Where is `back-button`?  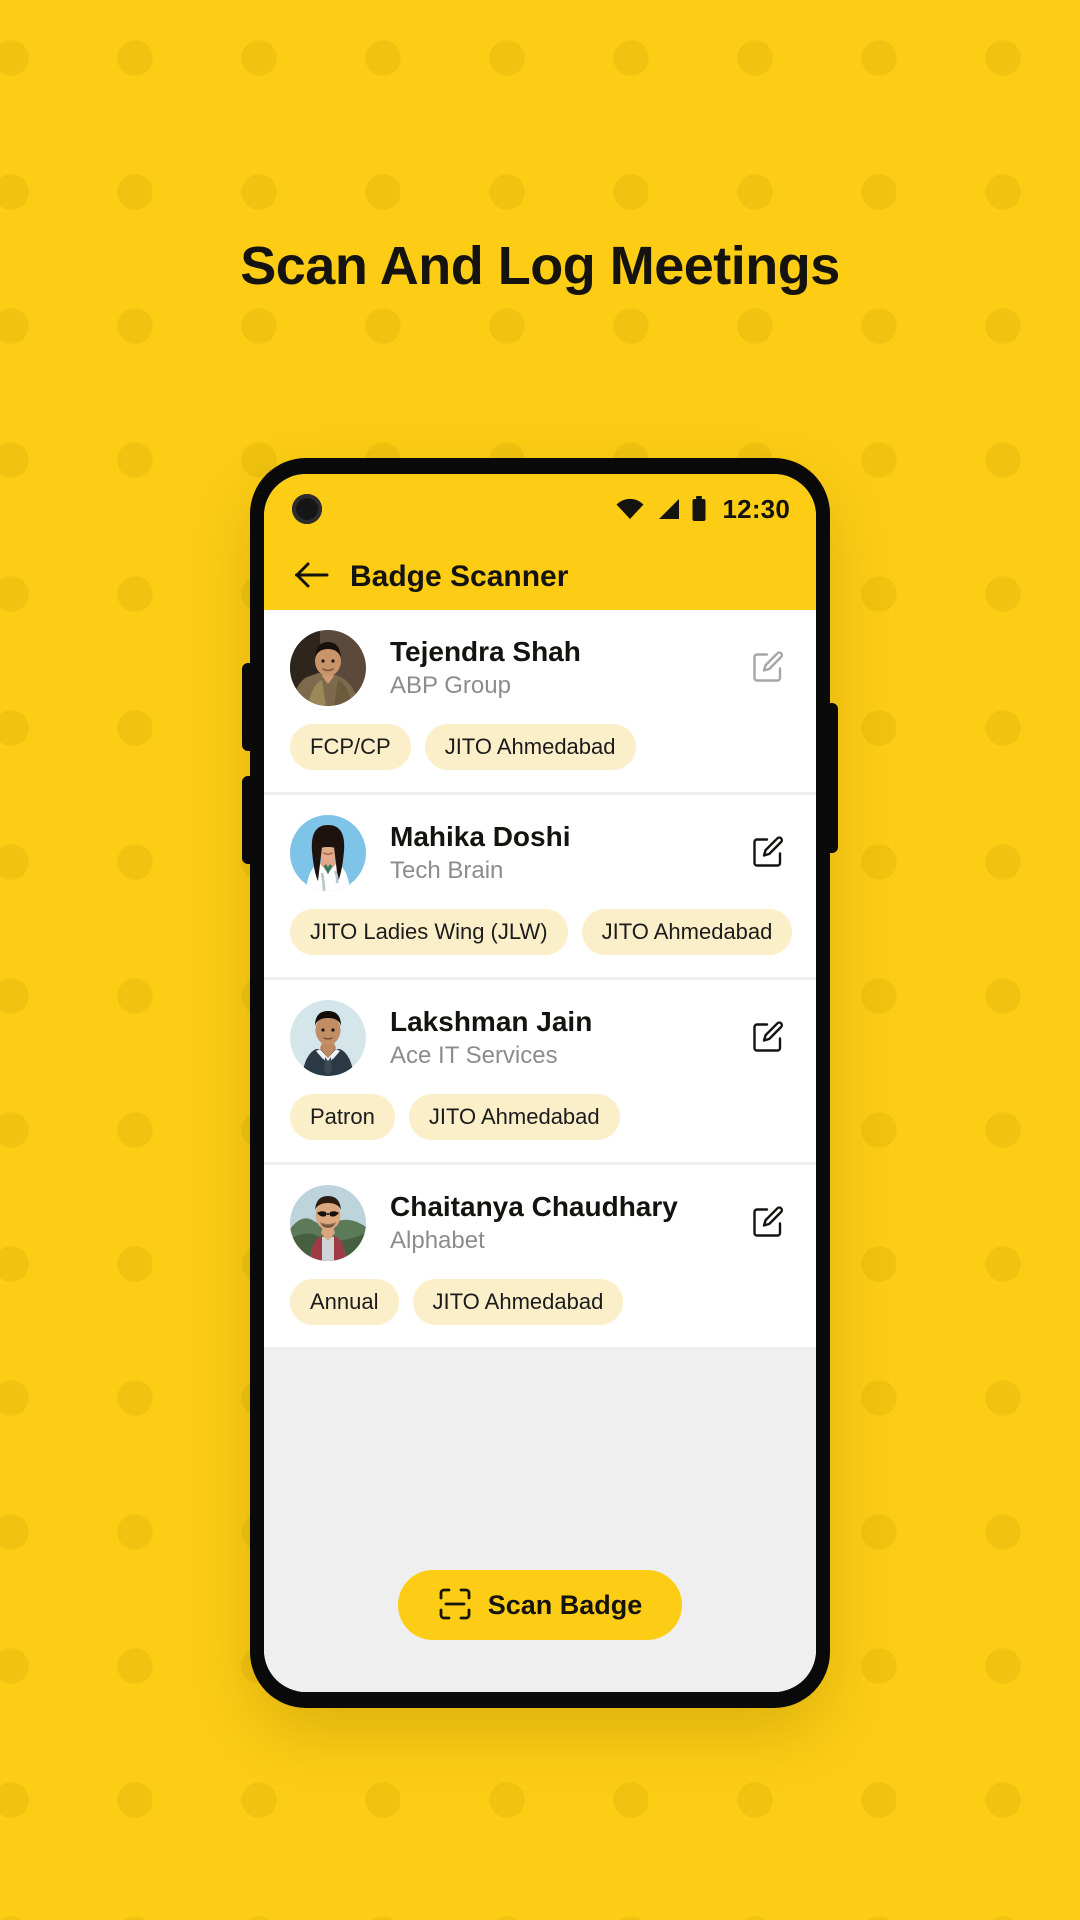
back-button is located at coordinates (312, 577).